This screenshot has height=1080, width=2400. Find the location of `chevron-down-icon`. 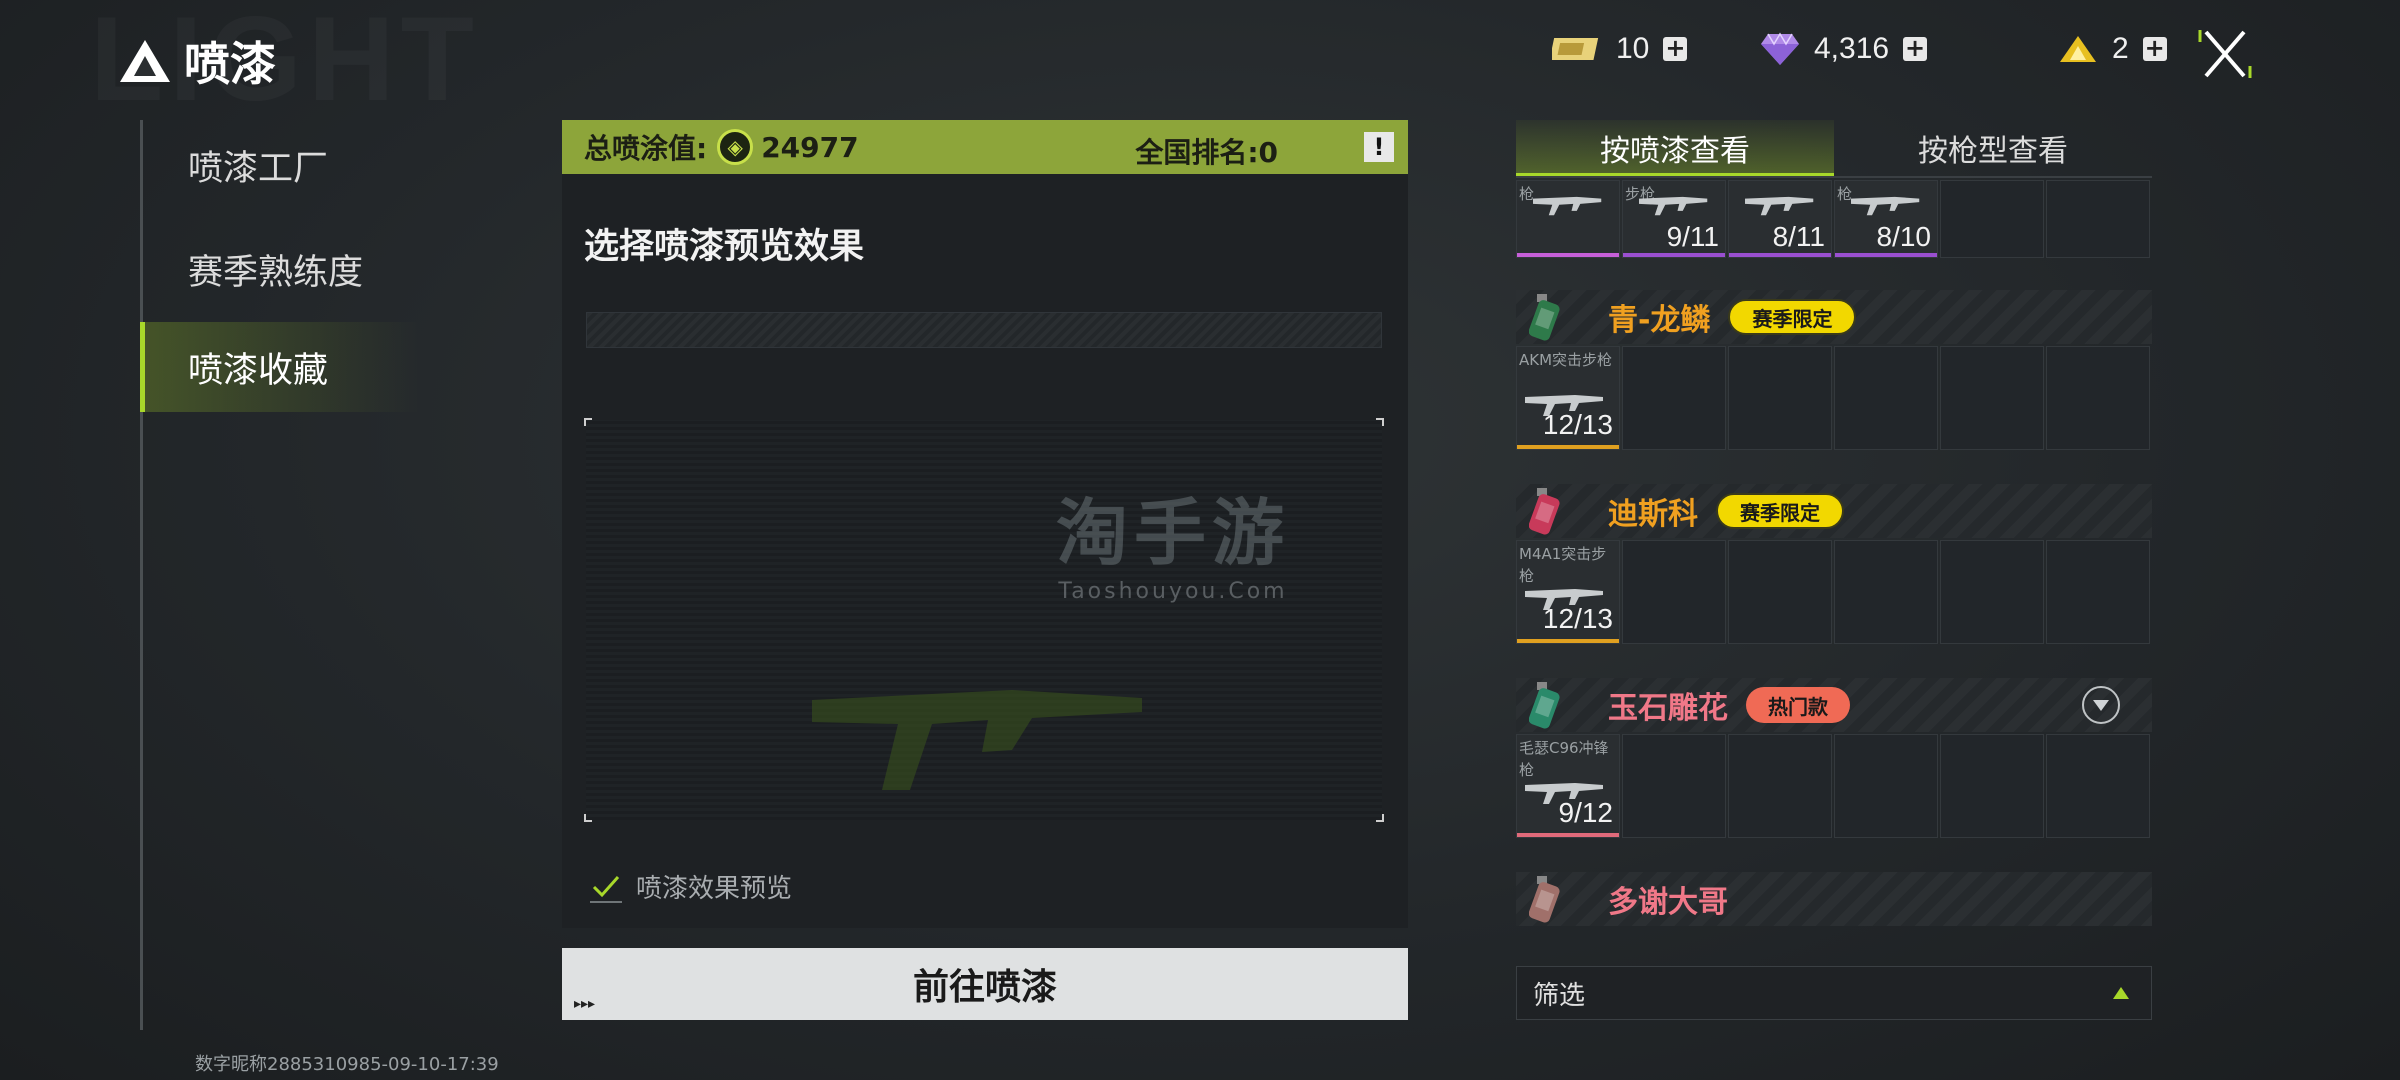

chevron-down-icon is located at coordinates (2101, 705).